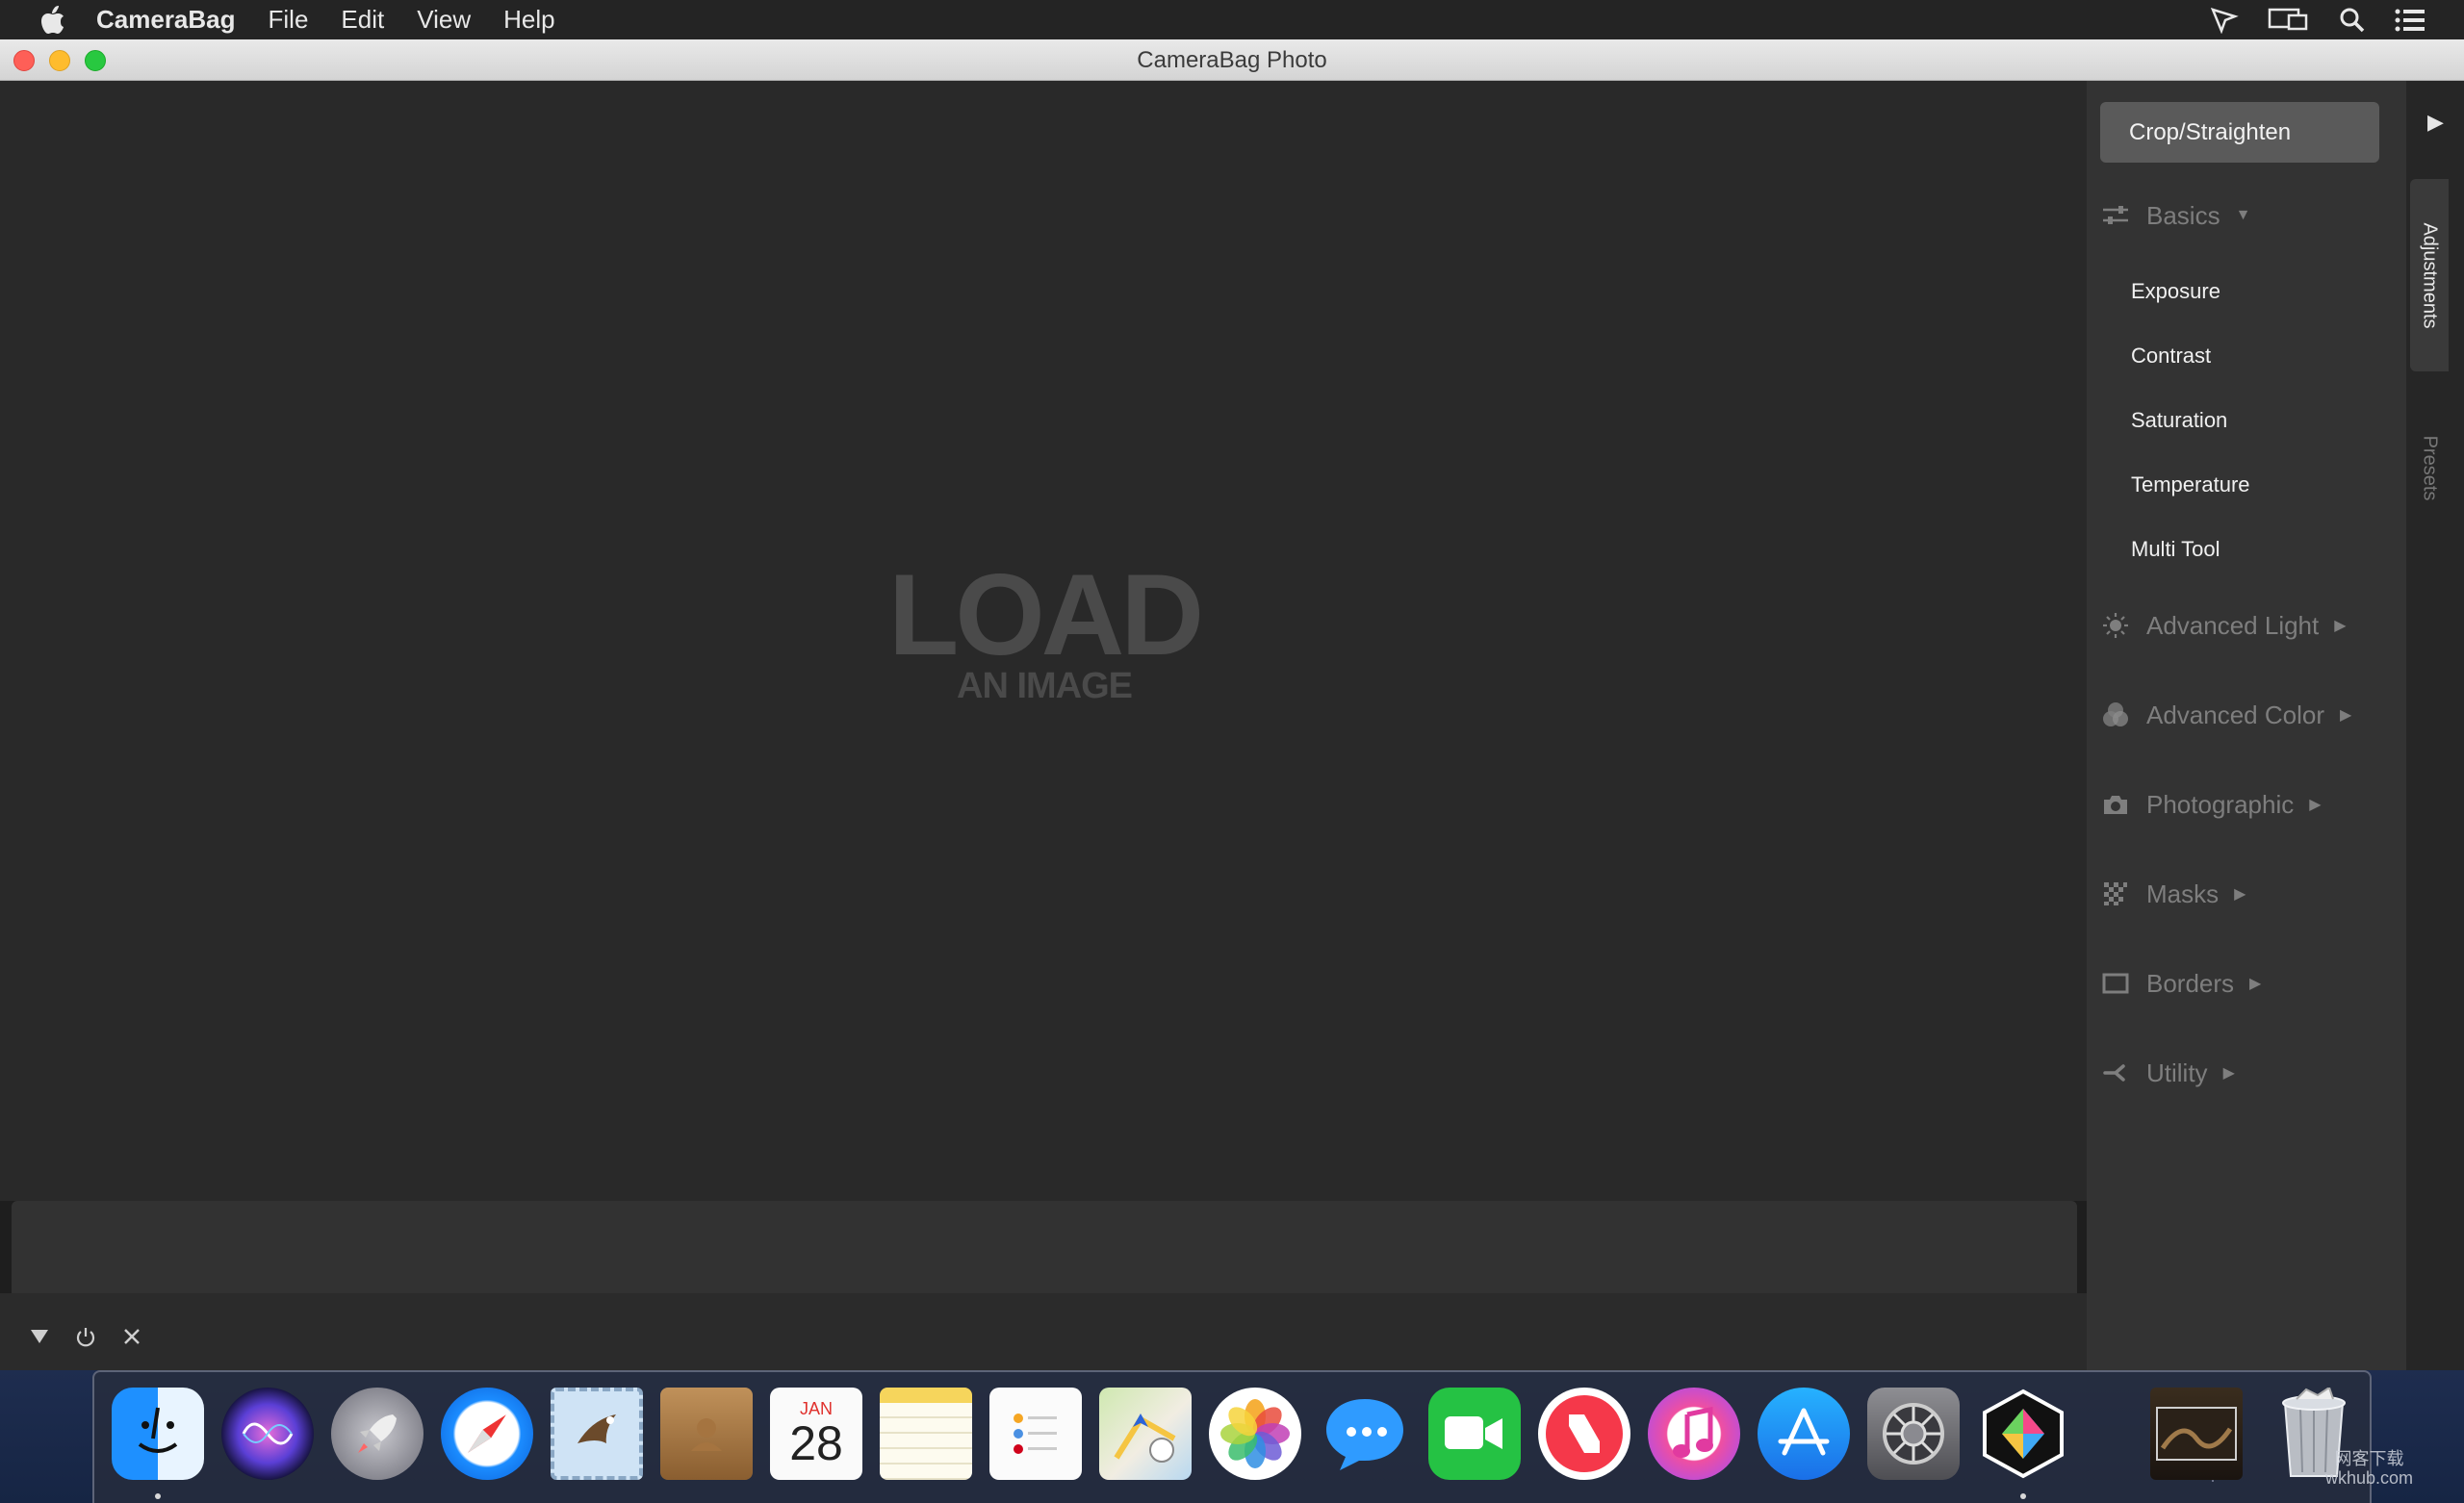 This screenshot has width=2464, height=1503. Describe the element at coordinates (2183, 893) in the screenshot. I see `section-masks-label: Masks` at that location.